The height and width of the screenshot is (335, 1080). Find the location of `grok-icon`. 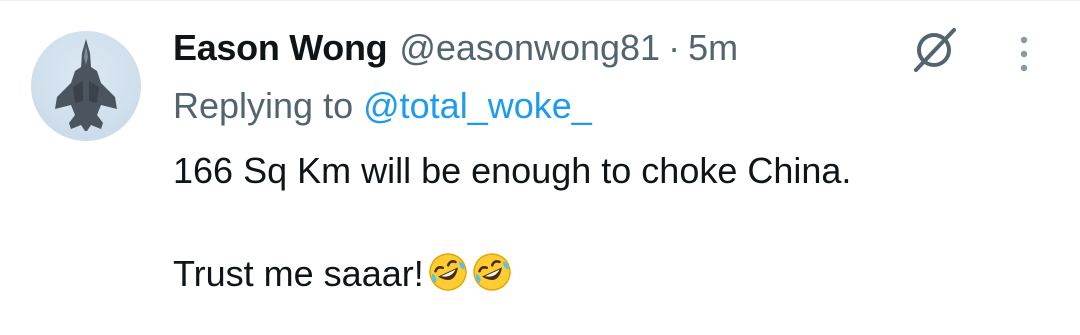

grok-icon is located at coordinates (934, 50).